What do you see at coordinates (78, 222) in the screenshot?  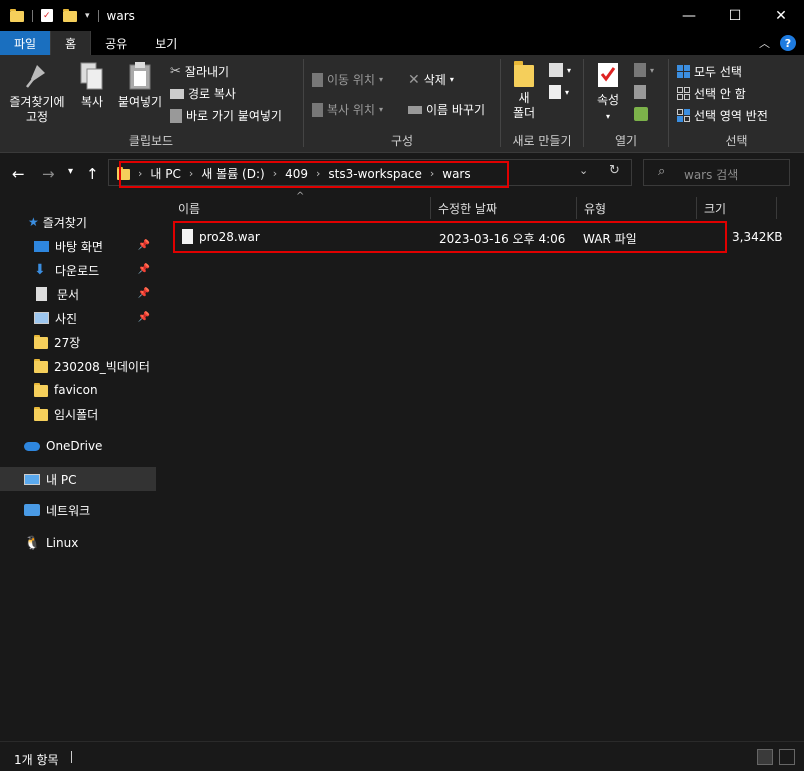 I see `sidebar-item-quick-access: ★ 즐겨찾기` at bounding box center [78, 222].